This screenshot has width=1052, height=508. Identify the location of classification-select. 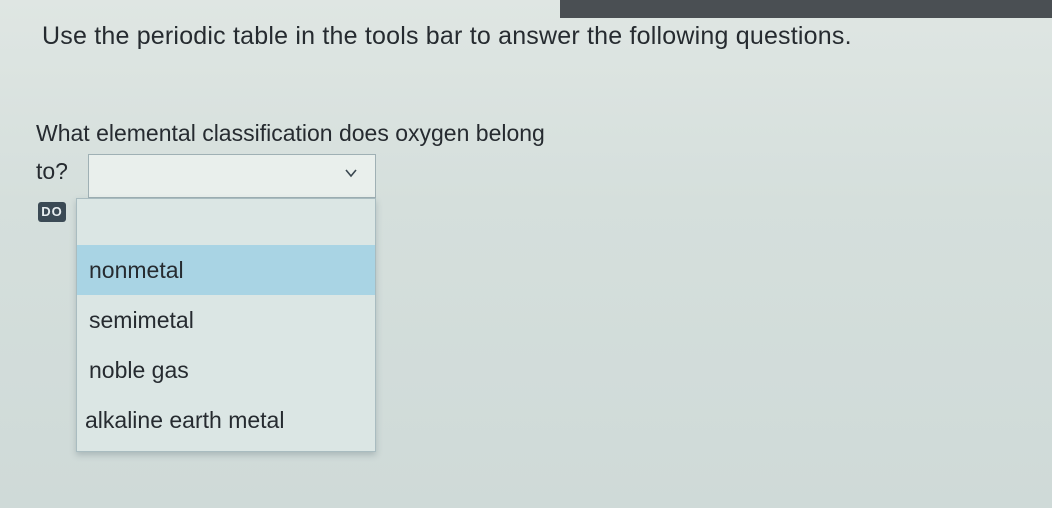
(232, 176).